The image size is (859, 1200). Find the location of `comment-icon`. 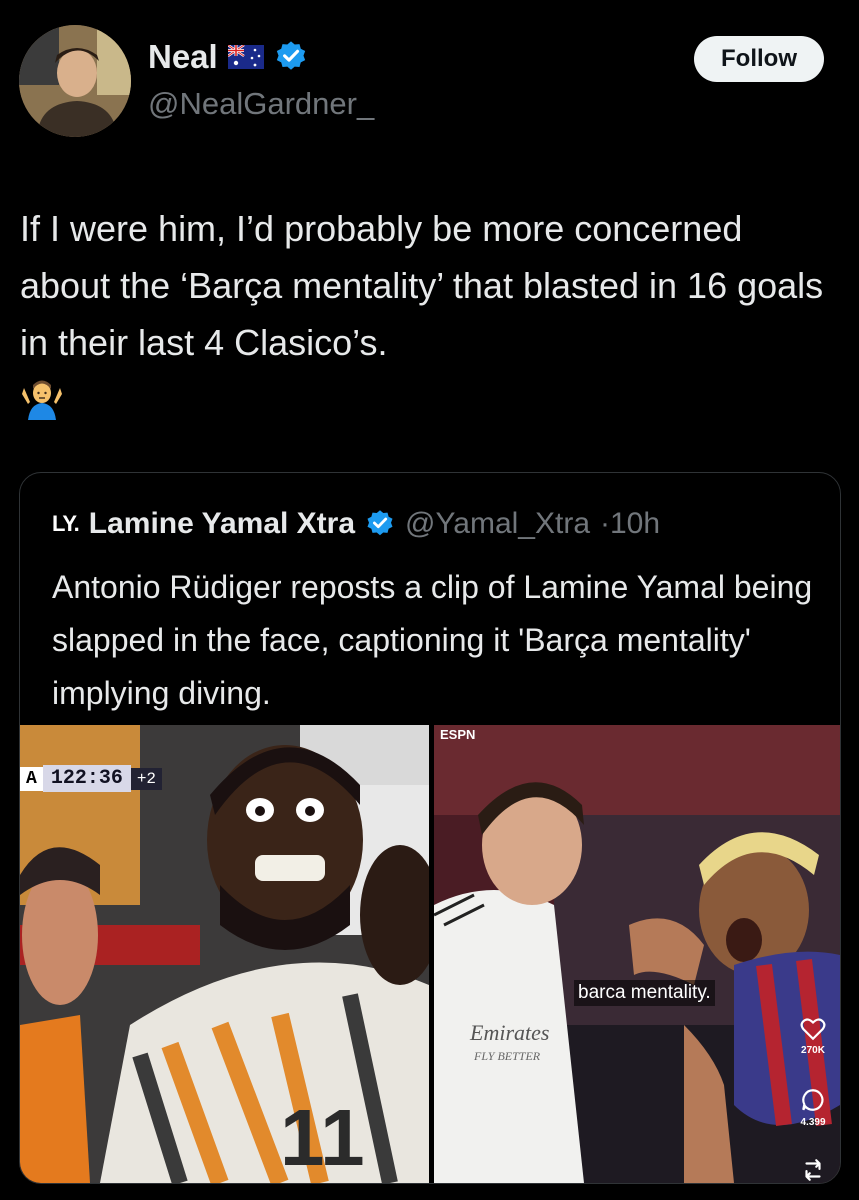

comment-icon is located at coordinates (813, 1100).